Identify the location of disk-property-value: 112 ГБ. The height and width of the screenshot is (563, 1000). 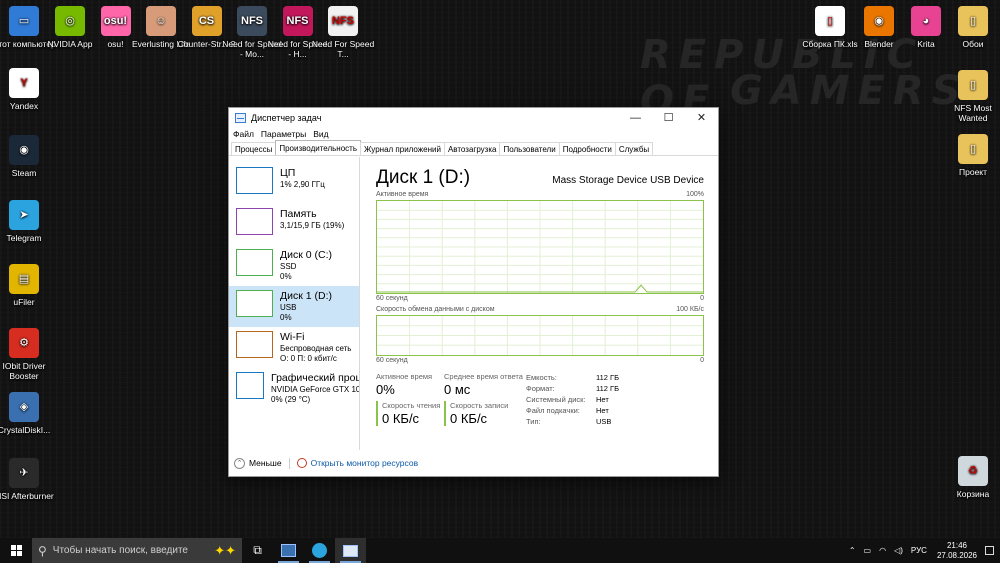
(608, 377).